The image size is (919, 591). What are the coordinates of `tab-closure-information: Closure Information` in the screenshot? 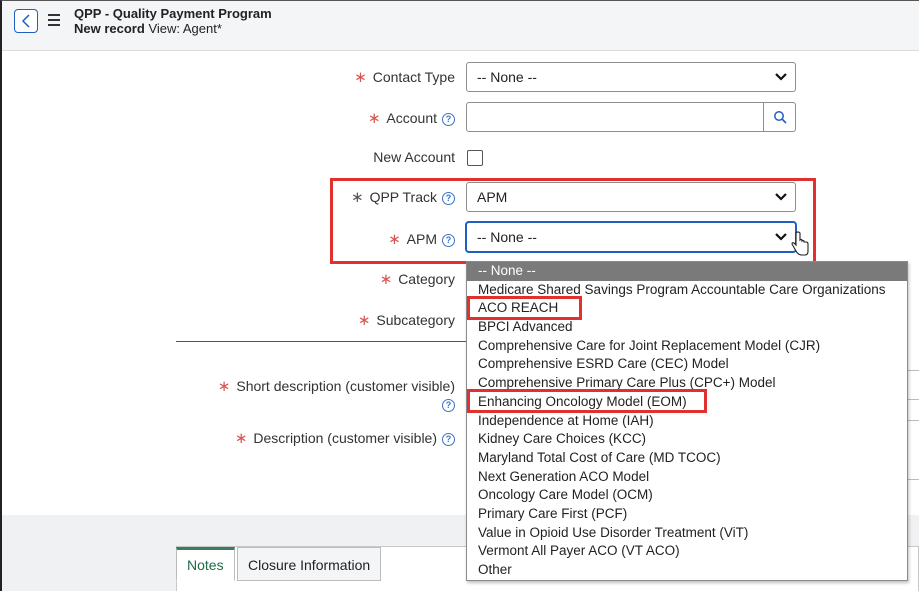 It's located at (309, 564).